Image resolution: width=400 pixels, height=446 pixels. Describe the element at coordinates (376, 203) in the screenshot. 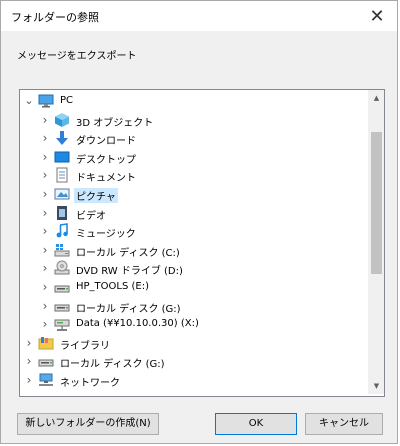

I see `scroll-thumb` at that location.